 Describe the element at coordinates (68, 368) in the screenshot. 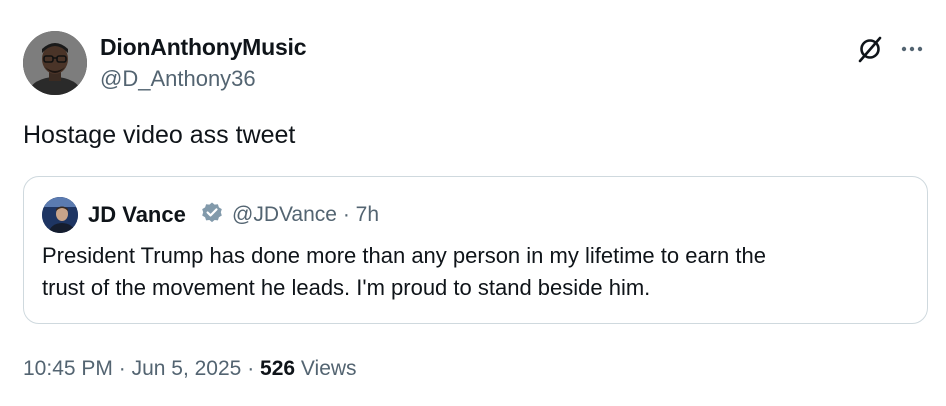

I see `post-time: 10:45 PM` at that location.